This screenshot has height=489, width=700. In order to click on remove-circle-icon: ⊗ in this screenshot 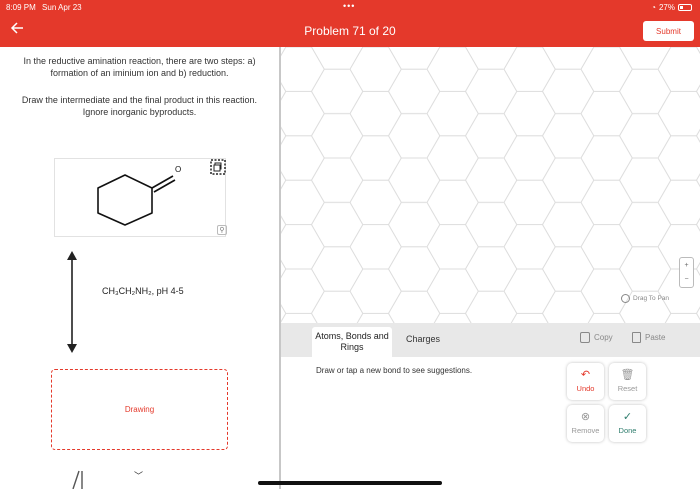, I will do `click(585, 417)`.